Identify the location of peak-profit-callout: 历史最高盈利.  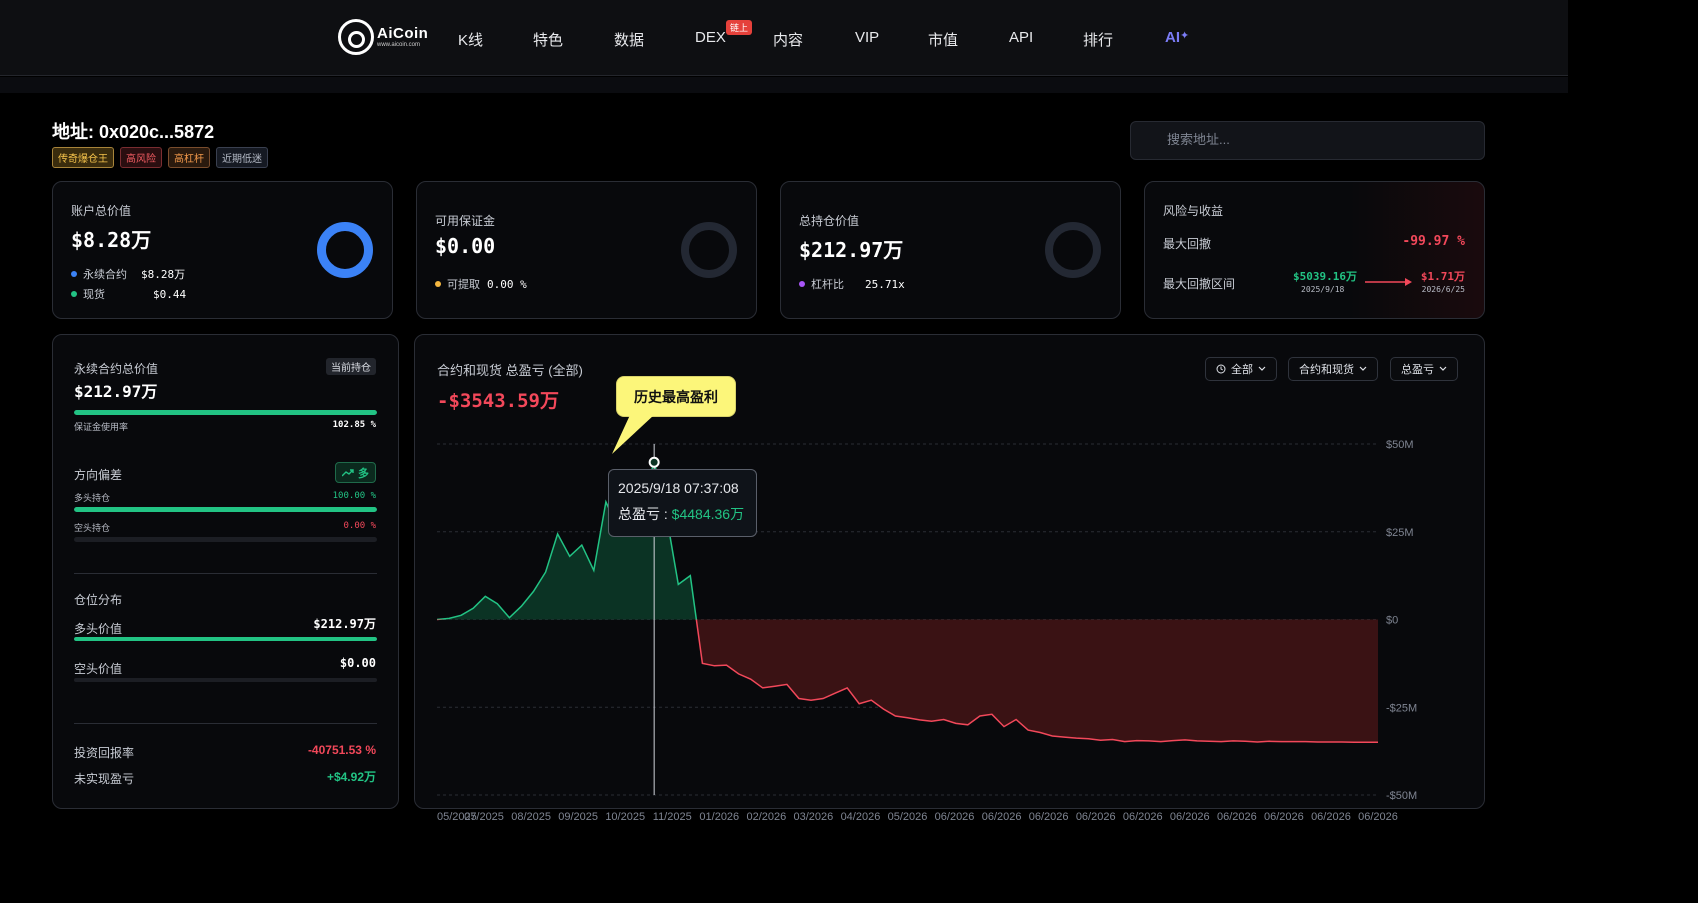
(676, 396).